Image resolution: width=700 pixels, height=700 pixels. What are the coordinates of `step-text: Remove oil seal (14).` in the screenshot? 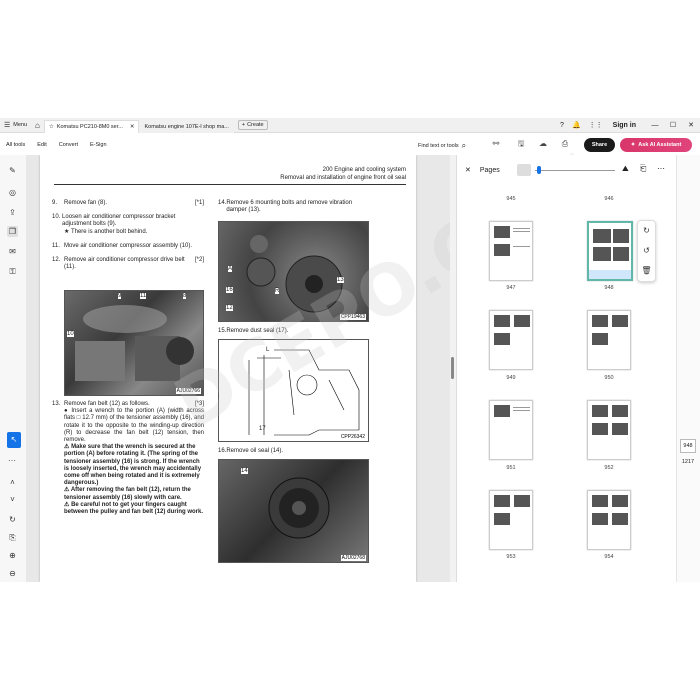 It's located at (255, 451).